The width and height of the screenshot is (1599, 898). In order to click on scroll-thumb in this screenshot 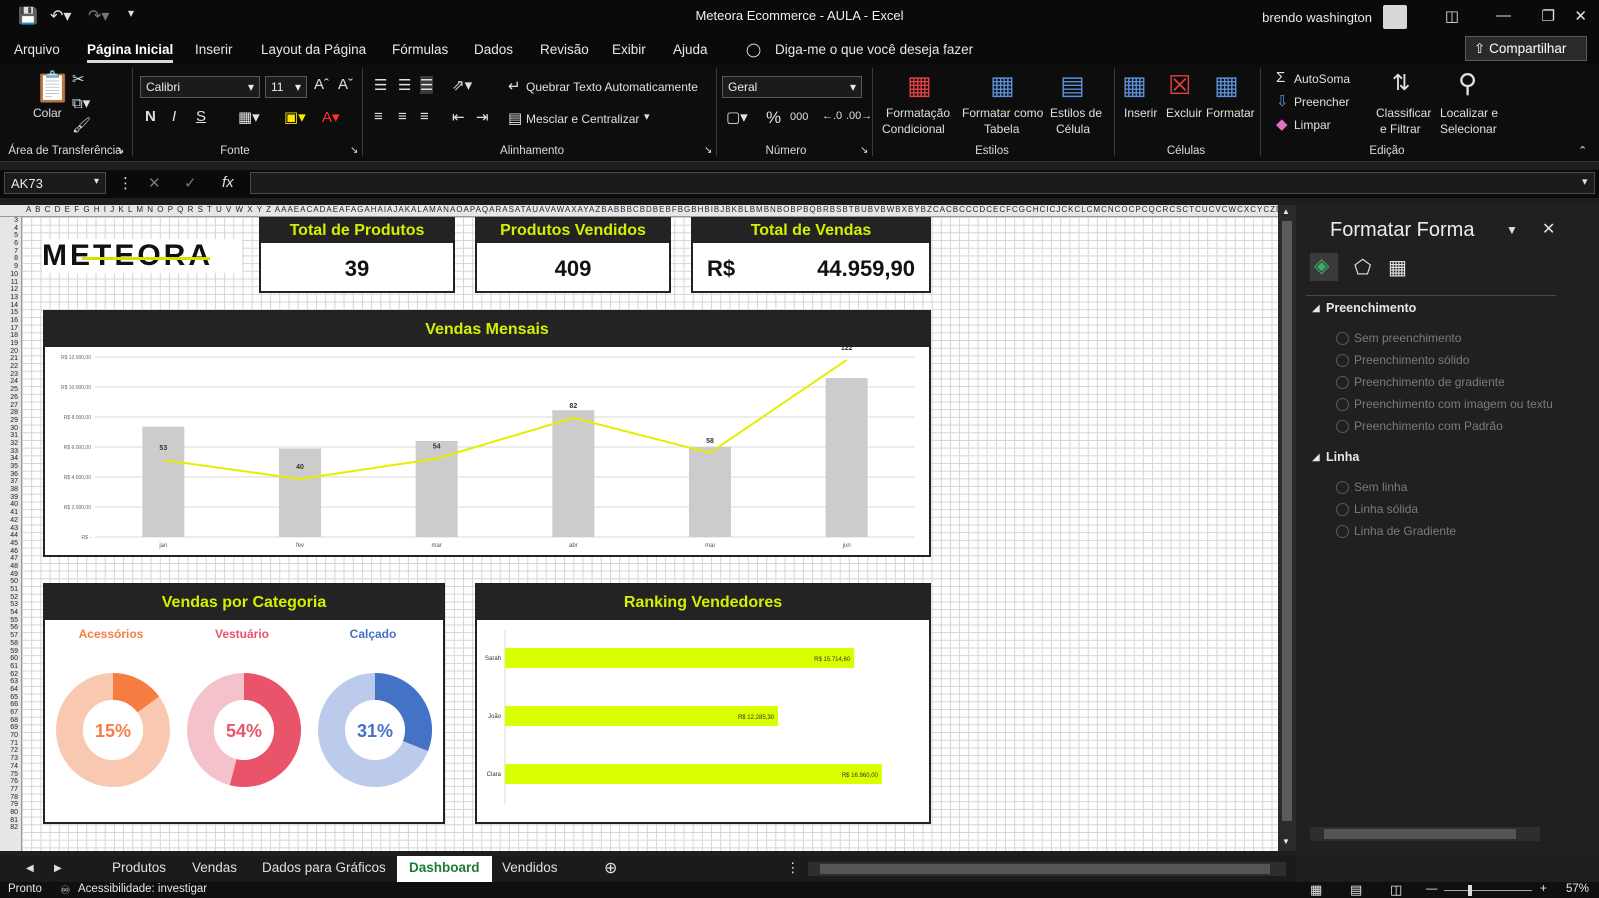, I will do `click(1287, 521)`.